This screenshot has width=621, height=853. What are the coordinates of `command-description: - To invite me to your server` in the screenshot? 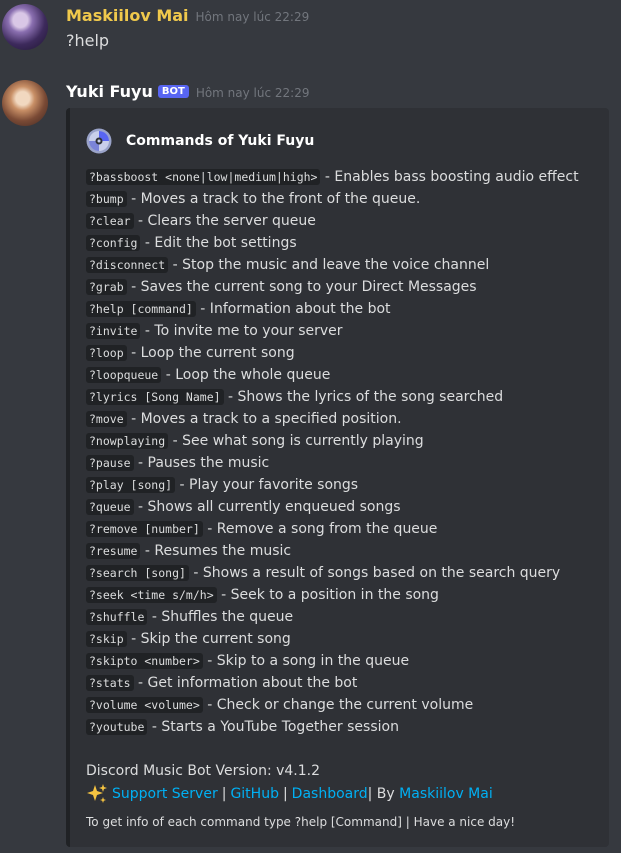 It's located at (241, 331).